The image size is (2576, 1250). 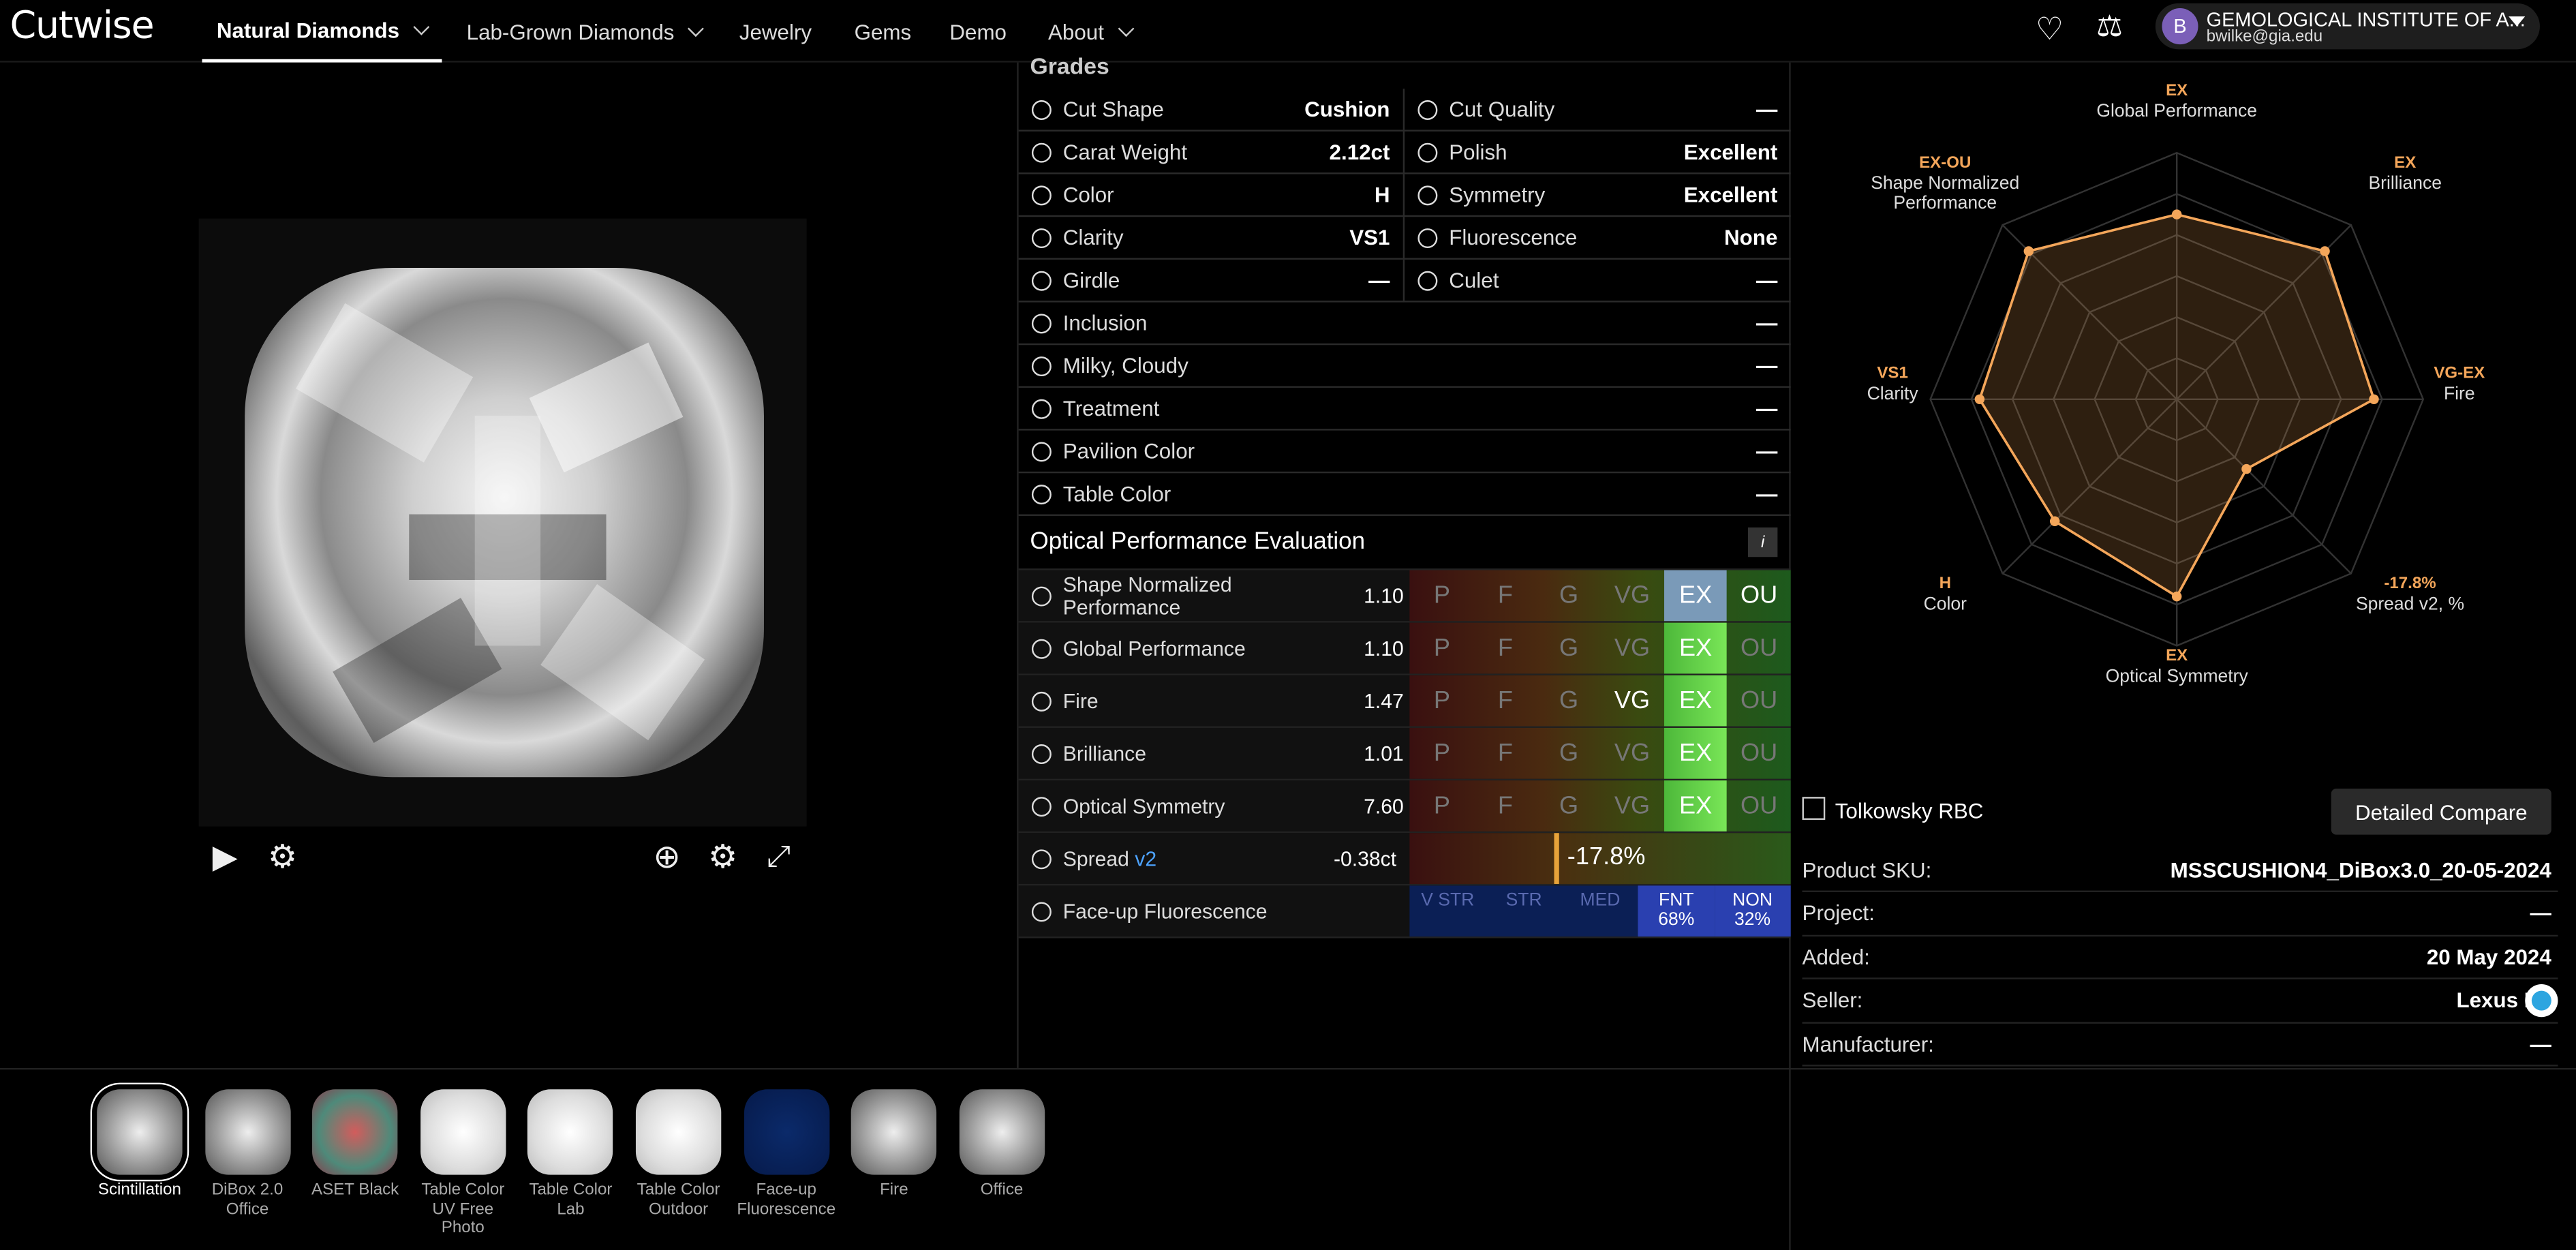 I want to click on tolkowsky-checkbox, so click(x=1814, y=808).